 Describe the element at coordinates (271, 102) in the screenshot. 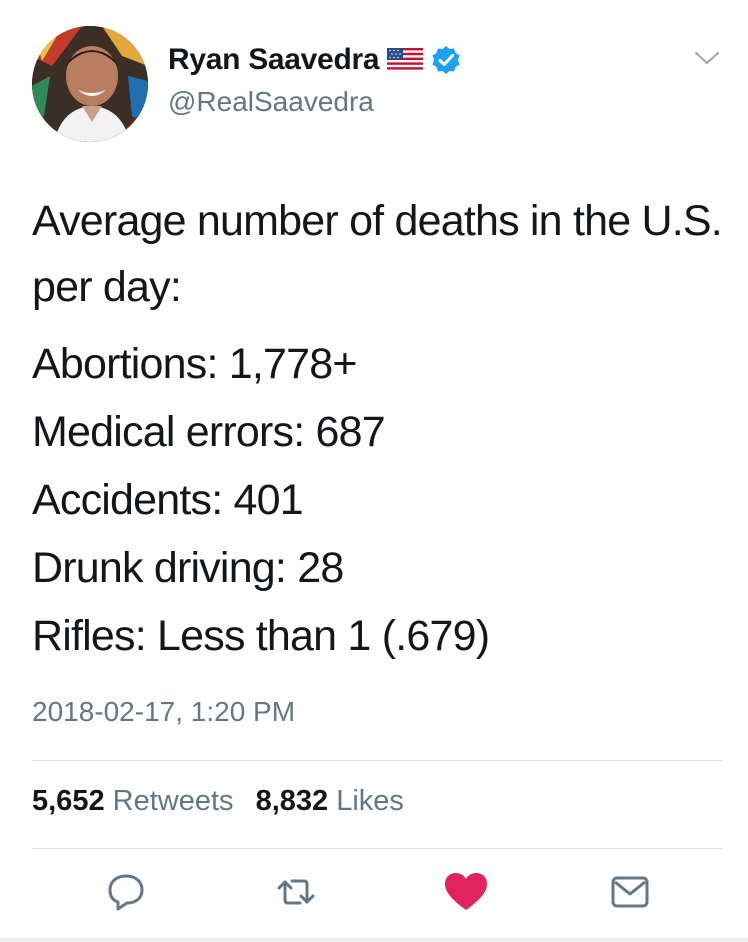

I see `author-handle: @RealSaavedra` at that location.